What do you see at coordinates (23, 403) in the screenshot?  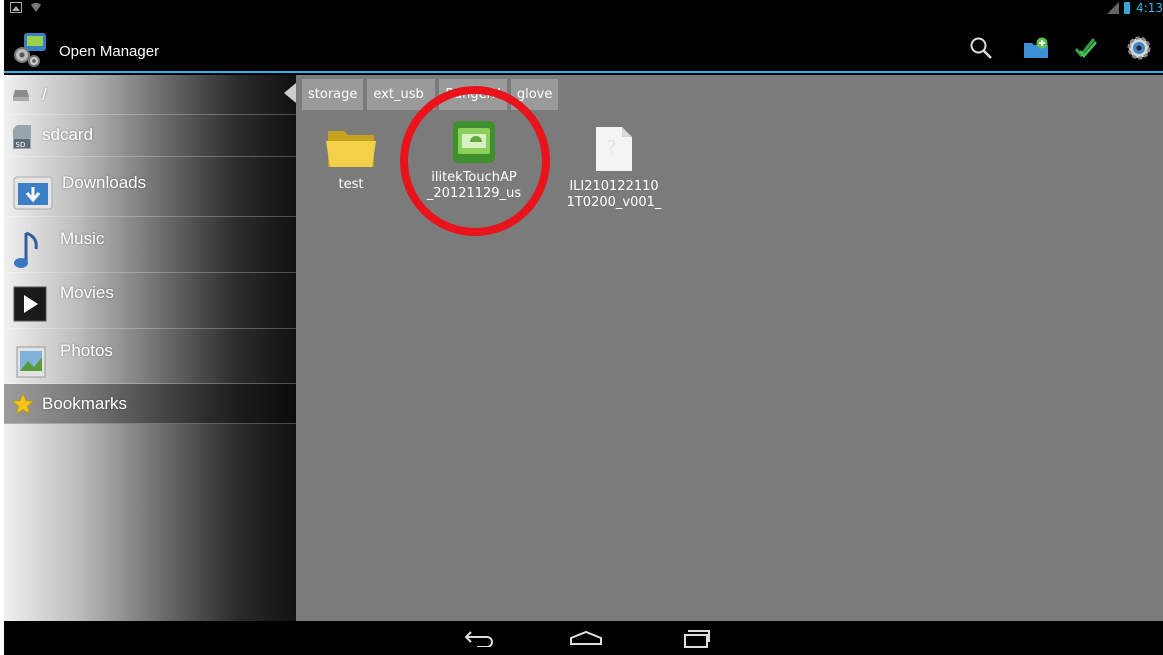 I see `star-icon` at bounding box center [23, 403].